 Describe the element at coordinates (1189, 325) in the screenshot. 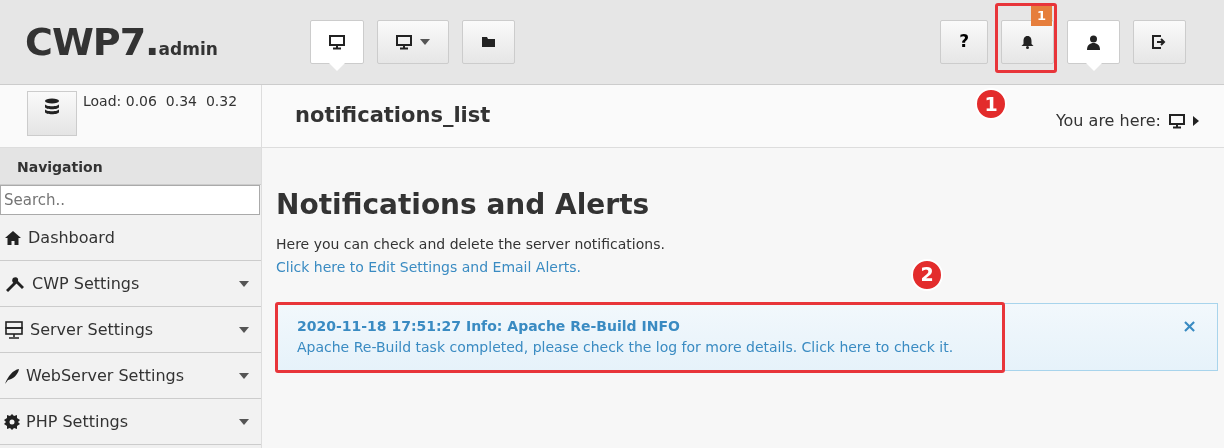

I see `close-button: ×` at that location.